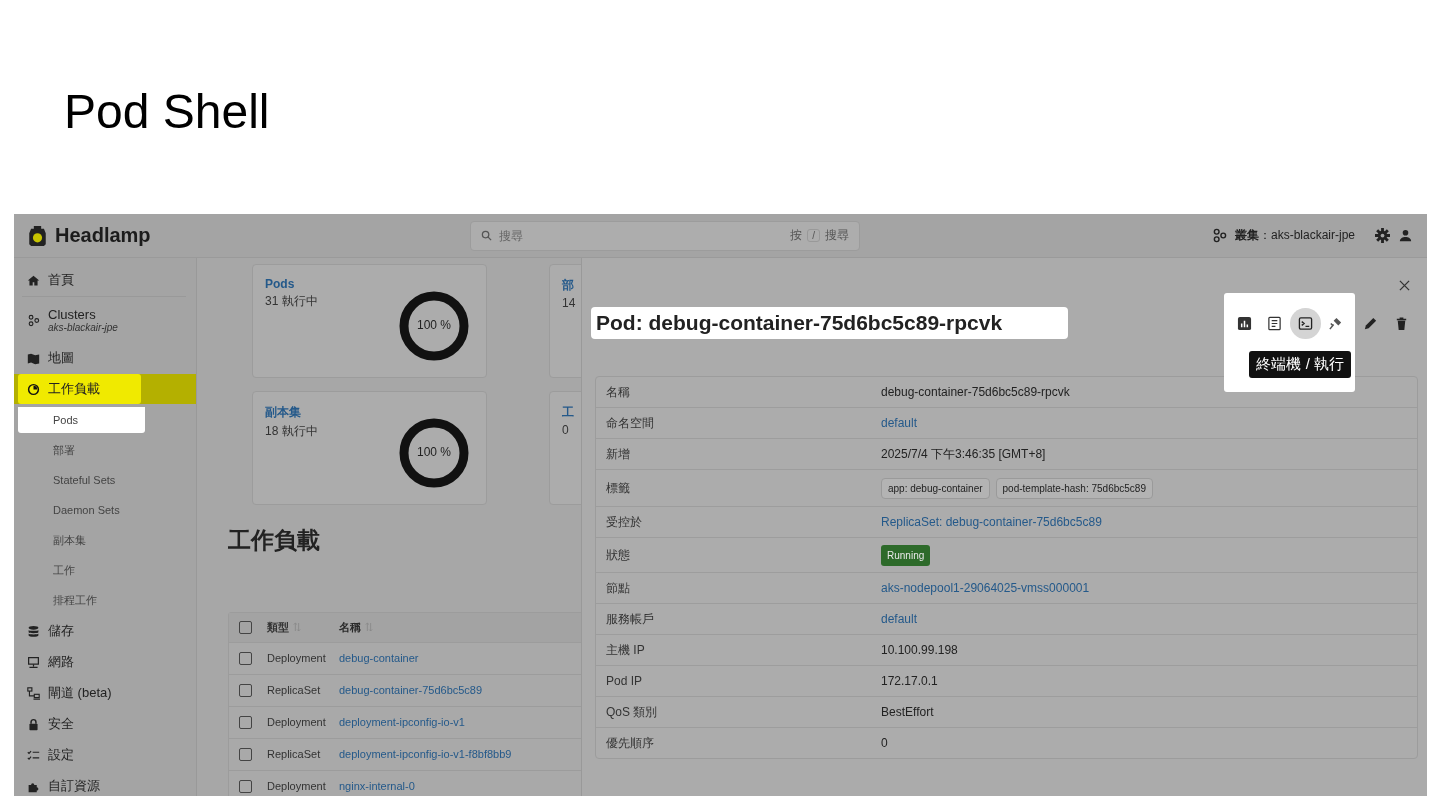 The width and height of the screenshot is (1440, 810). Describe the element at coordinates (632, 712) in the screenshot. I see `field-label: QoS 類別` at that location.